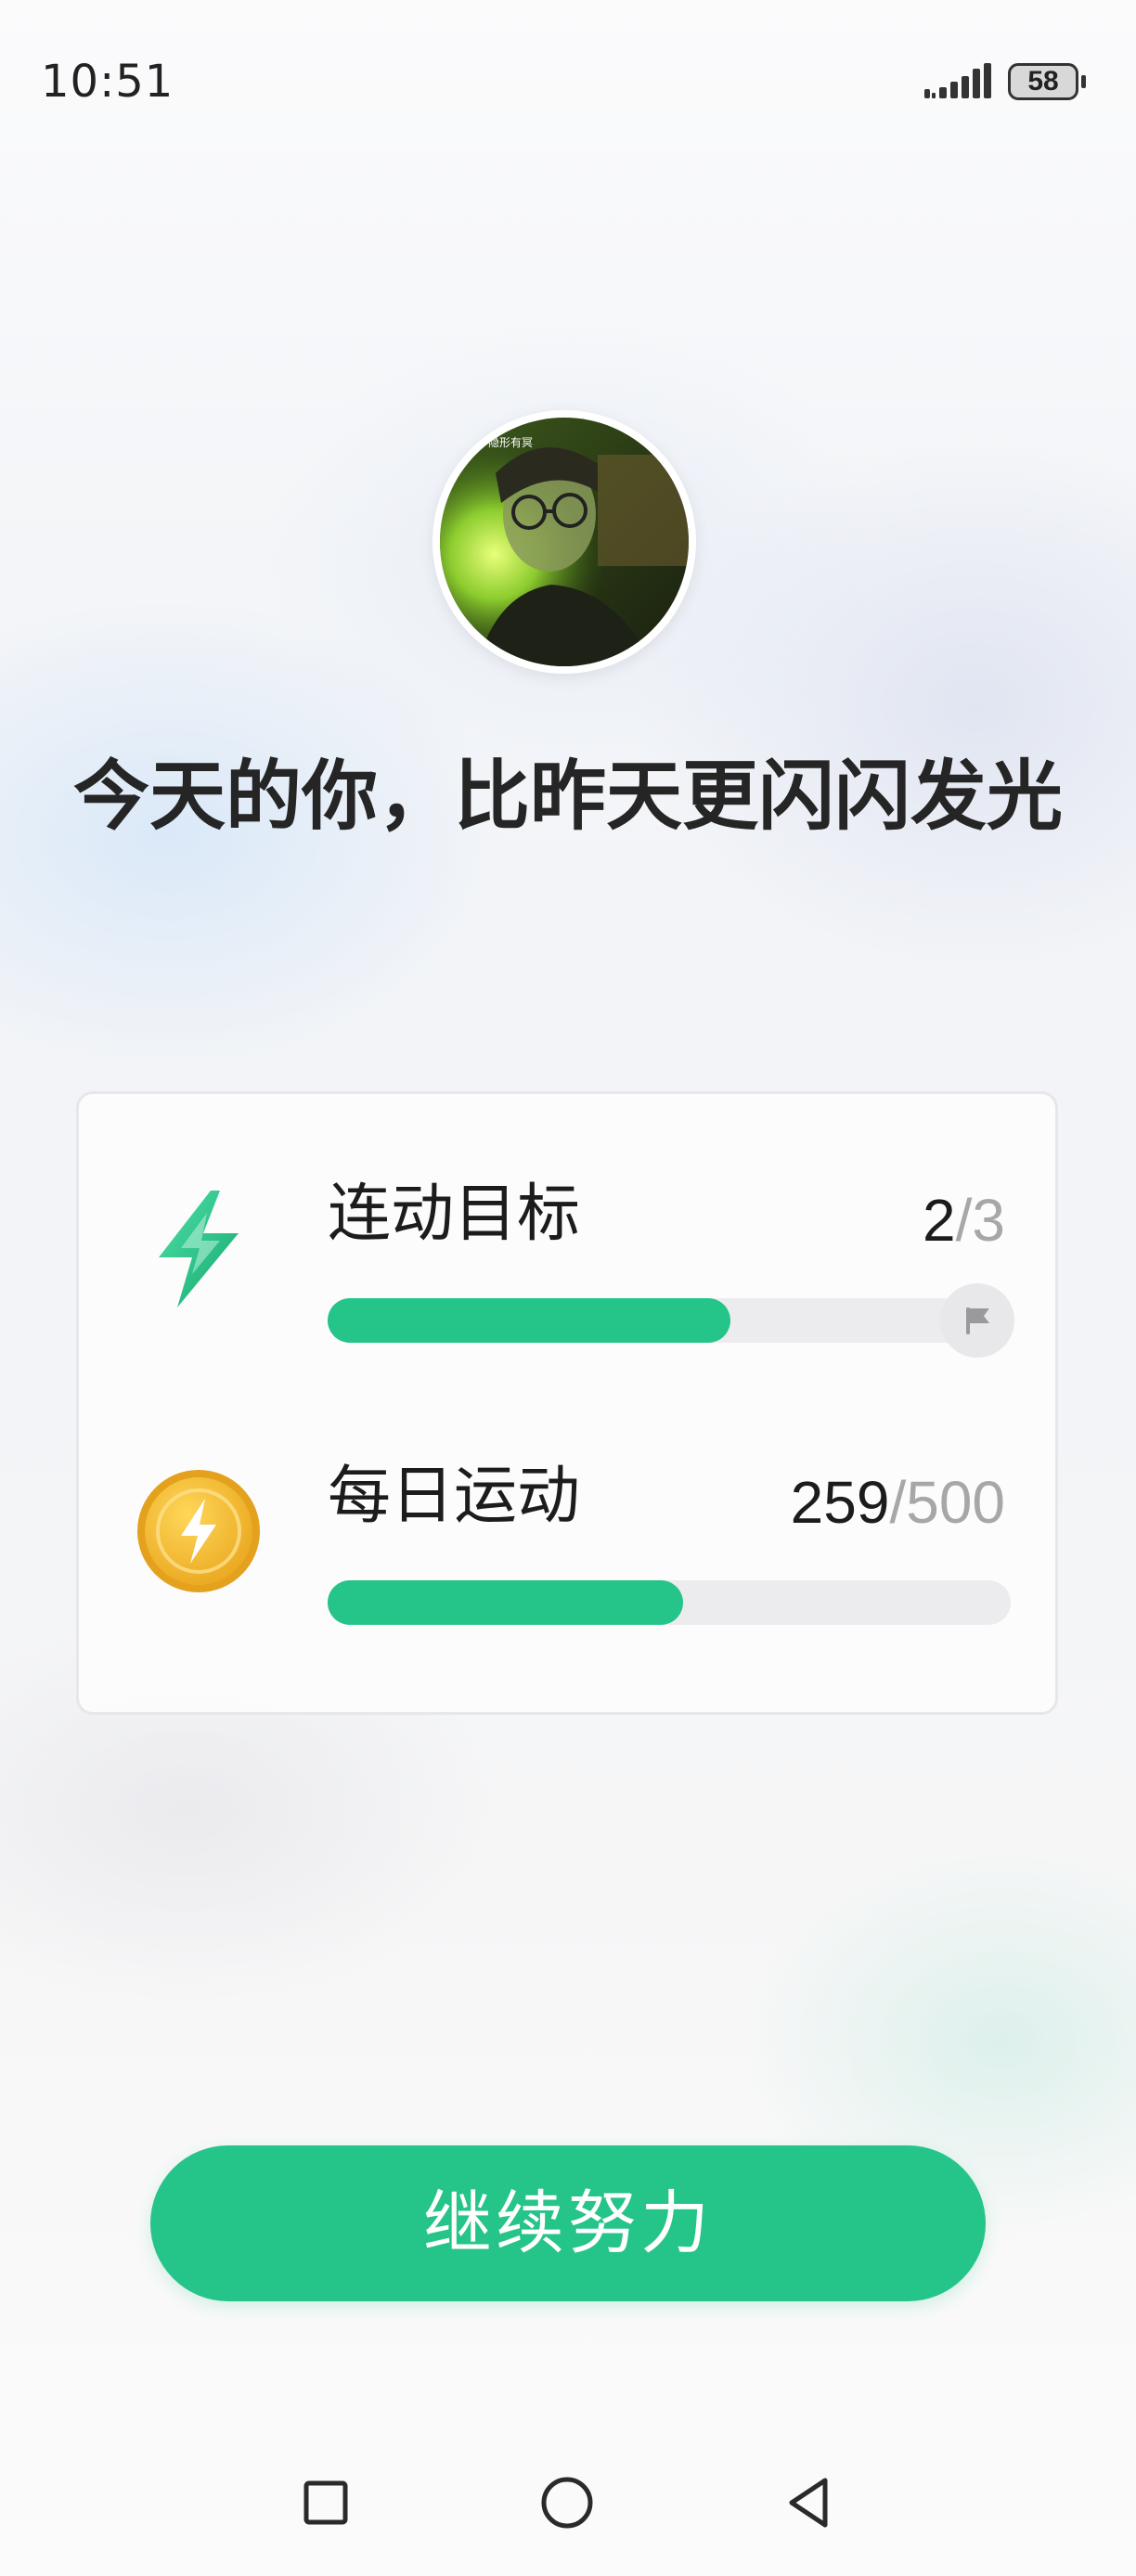 The width and height of the screenshot is (1136, 2576). I want to click on avatar-photo, so click(564, 542).